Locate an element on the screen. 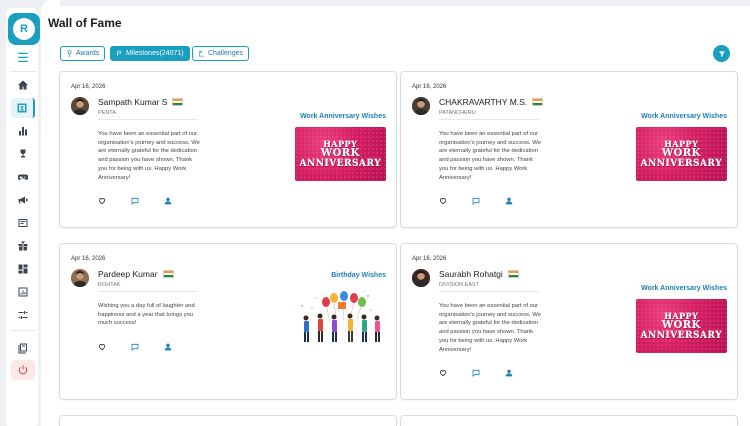 The height and width of the screenshot is (426, 750). home-icon is located at coordinates (23, 85).